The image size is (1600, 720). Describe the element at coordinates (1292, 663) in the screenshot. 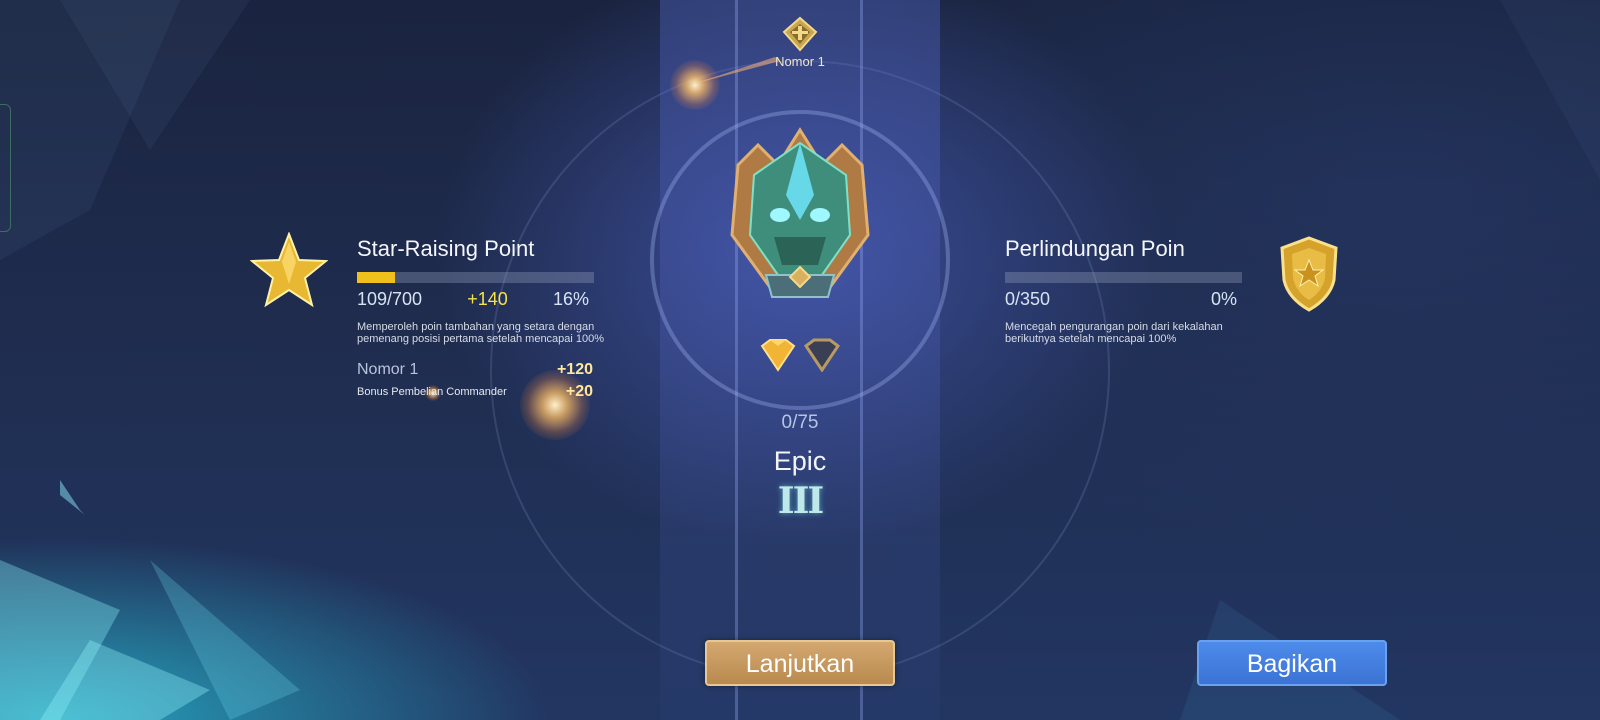

I see `share-button: Bagikan` at that location.